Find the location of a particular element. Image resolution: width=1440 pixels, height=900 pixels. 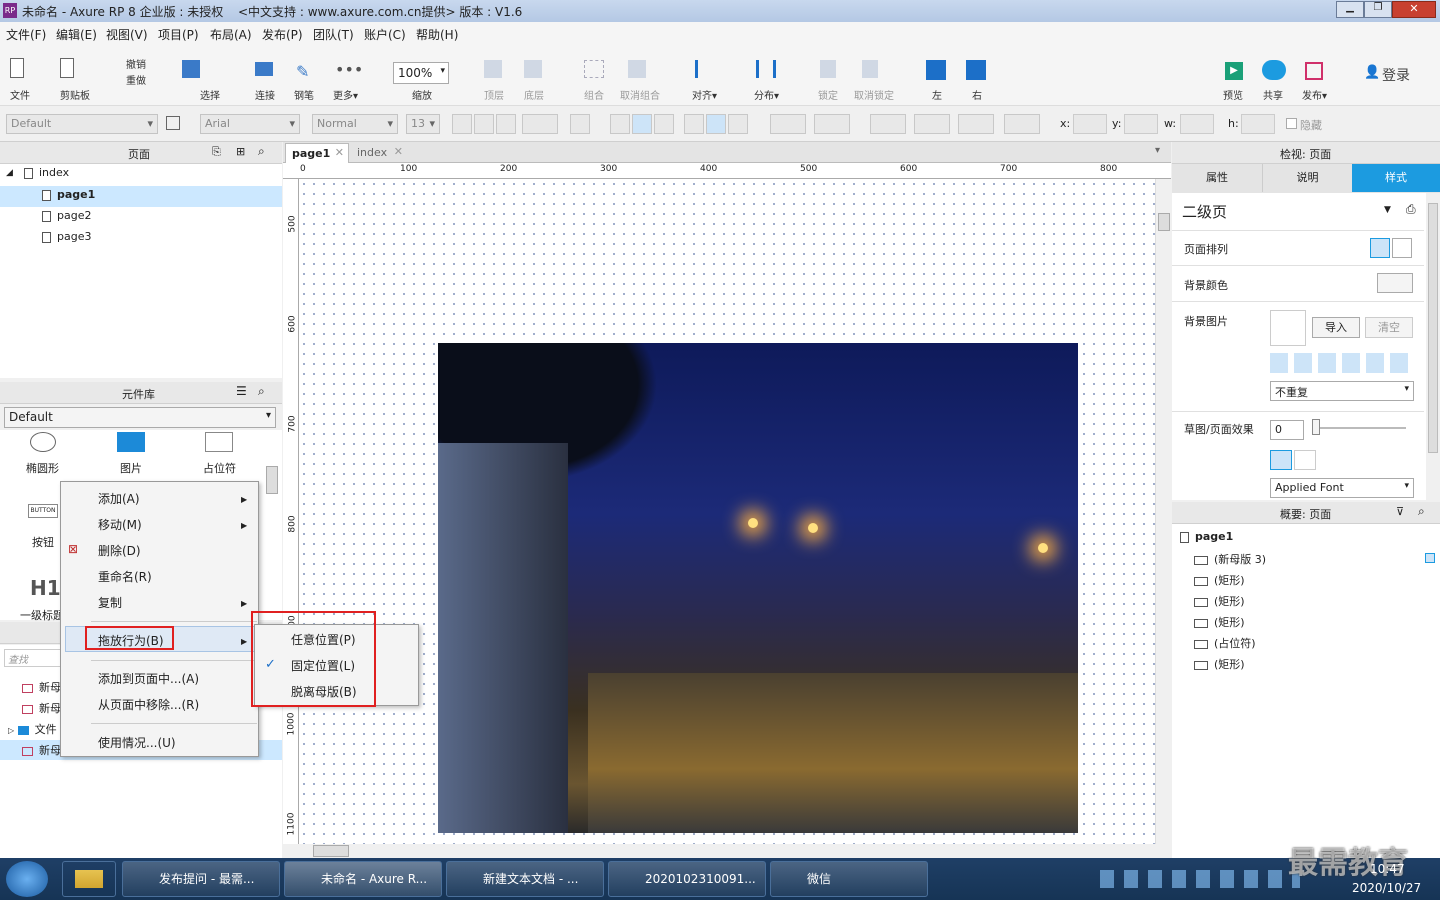

explorer-icon is located at coordinates (89, 879).